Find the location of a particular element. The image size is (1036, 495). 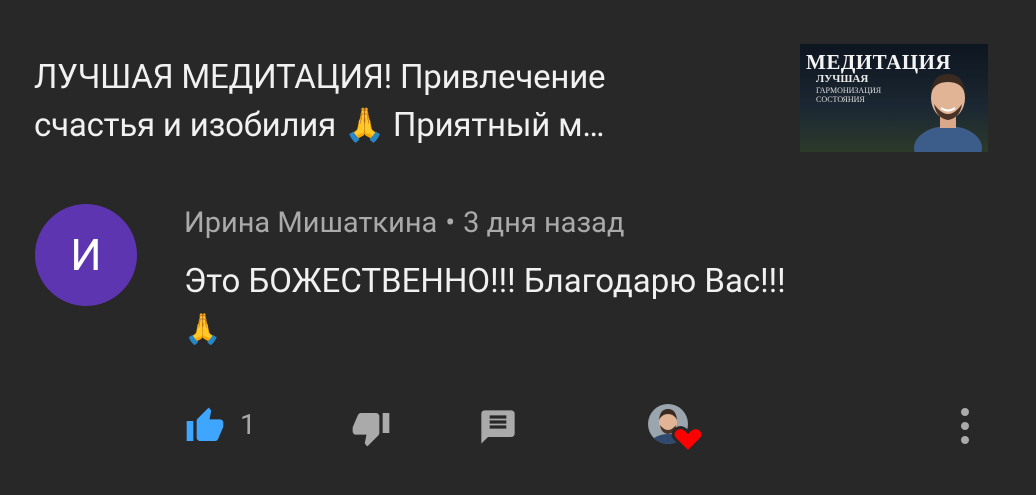

like-count: 1 is located at coordinates (248, 424).